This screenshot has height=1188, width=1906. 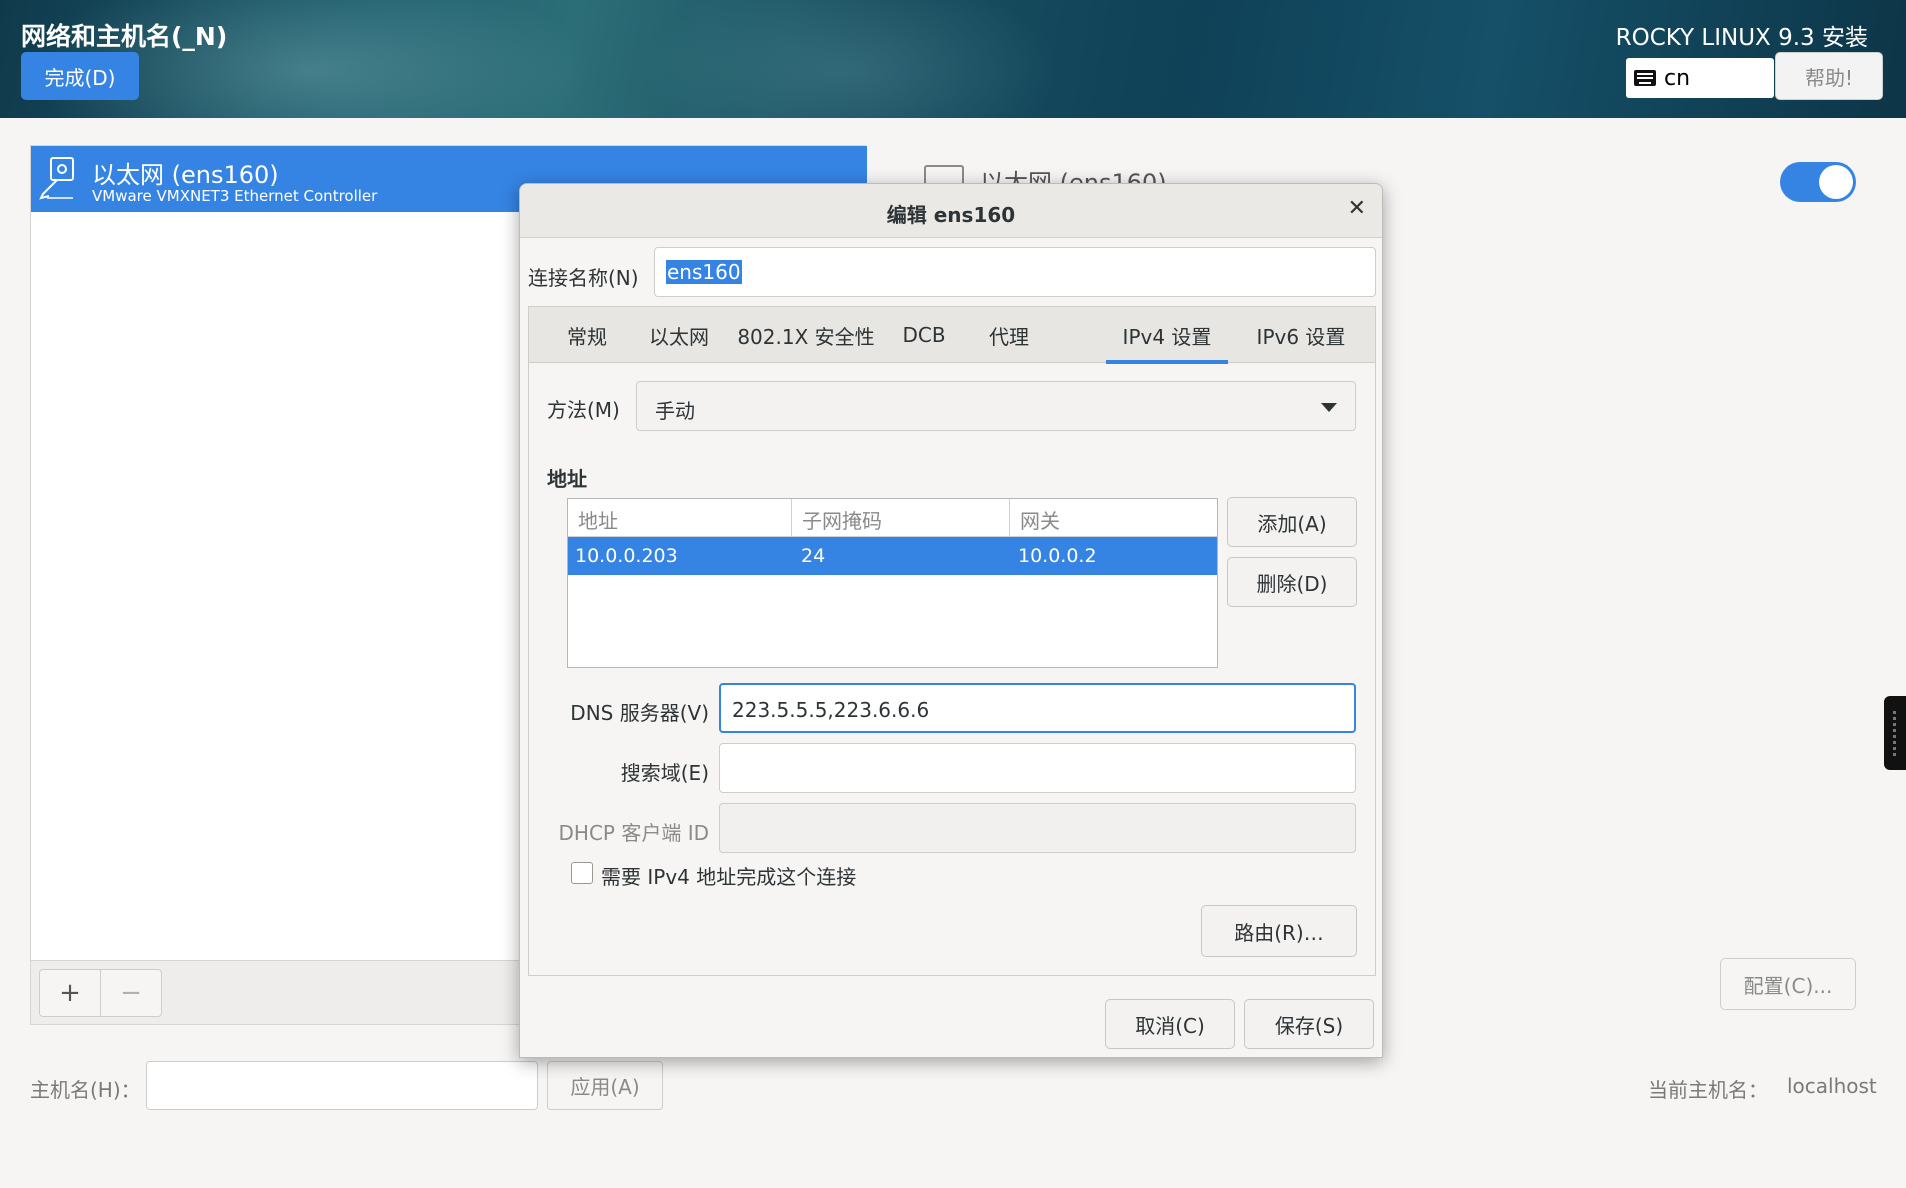 I want to click on cancel-button: 取消(C), so click(x=1170, y=1024).